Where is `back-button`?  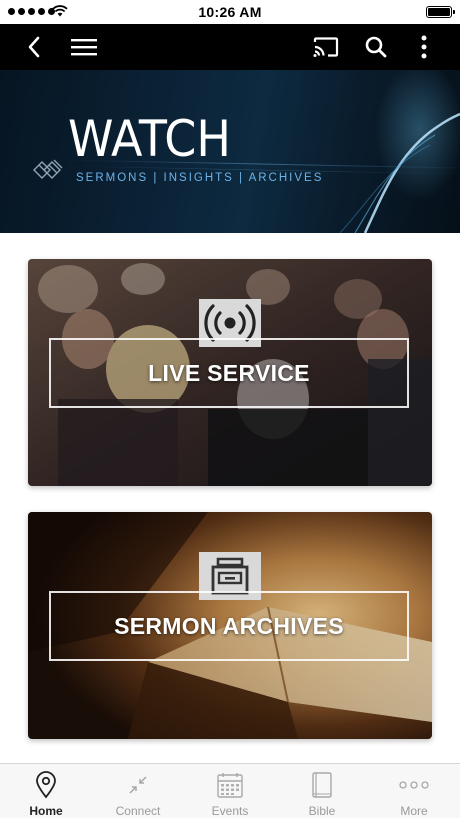 back-button is located at coordinates (34, 47).